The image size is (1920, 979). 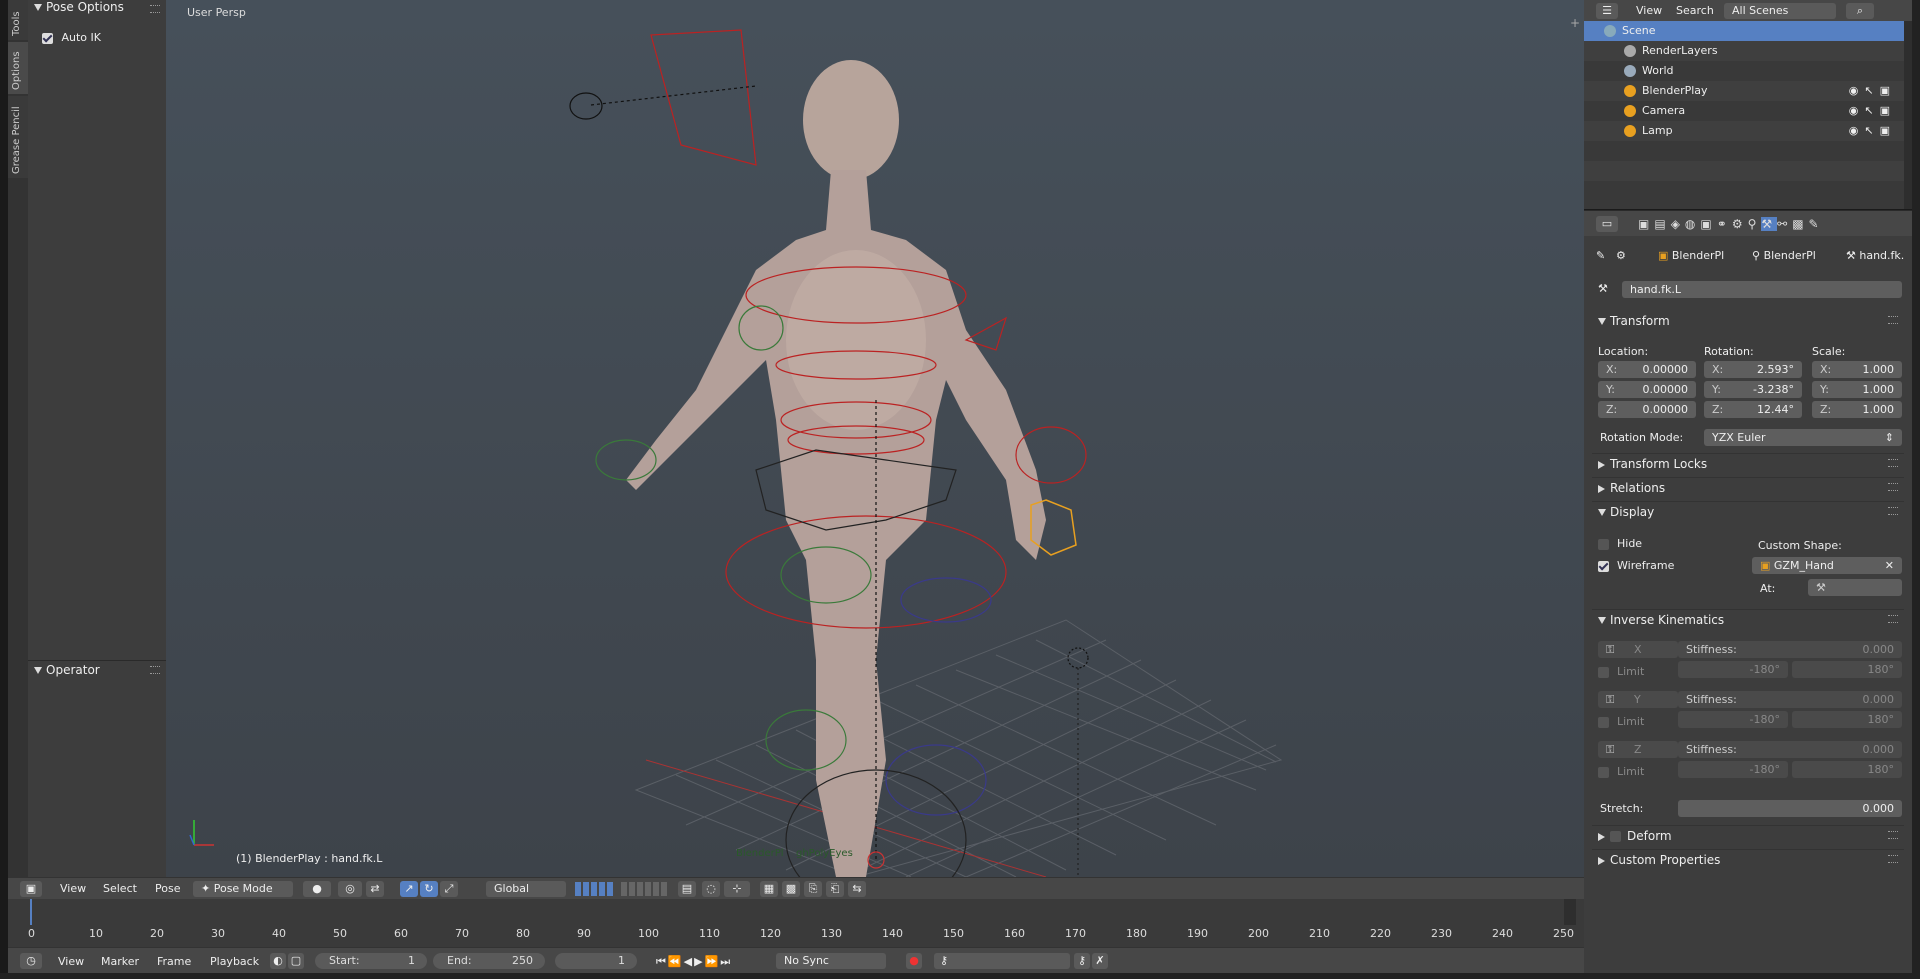 What do you see at coordinates (1724, 224) in the screenshot?
I see `constraints-tab-icon: ⚭` at bounding box center [1724, 224].